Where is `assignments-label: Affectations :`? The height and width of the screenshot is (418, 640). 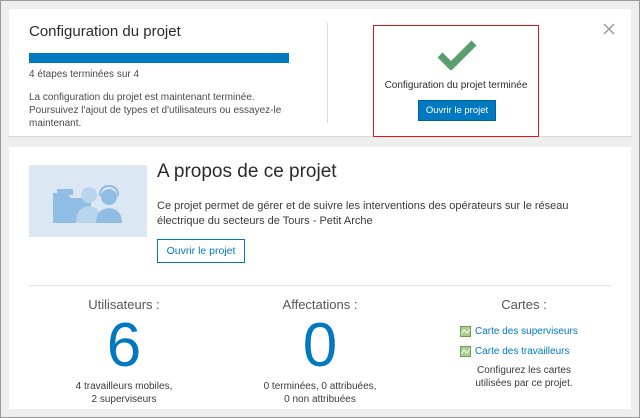
assignments-label: Affectations : is located at coordinates (320, 304).